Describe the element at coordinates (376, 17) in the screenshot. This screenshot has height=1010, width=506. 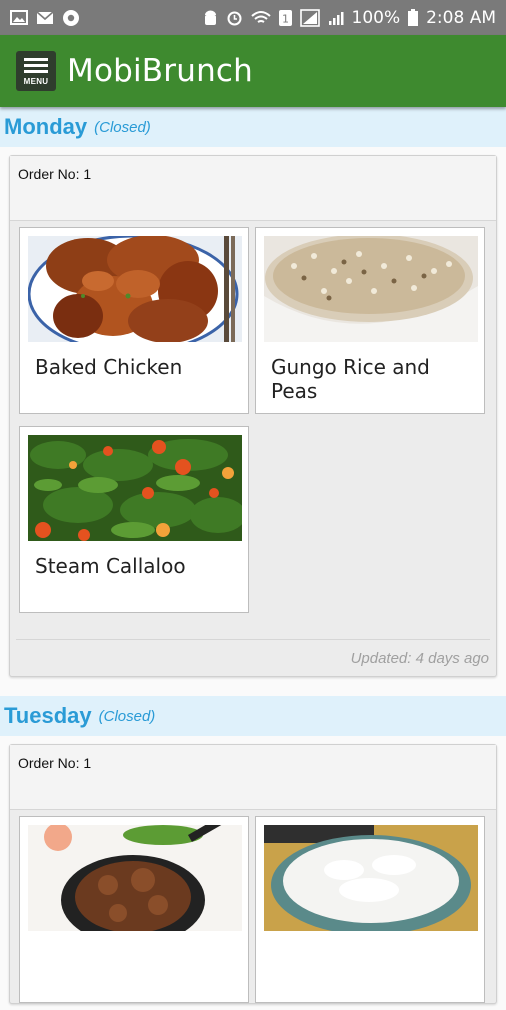
I see `battery-percent: 100%` at that location.